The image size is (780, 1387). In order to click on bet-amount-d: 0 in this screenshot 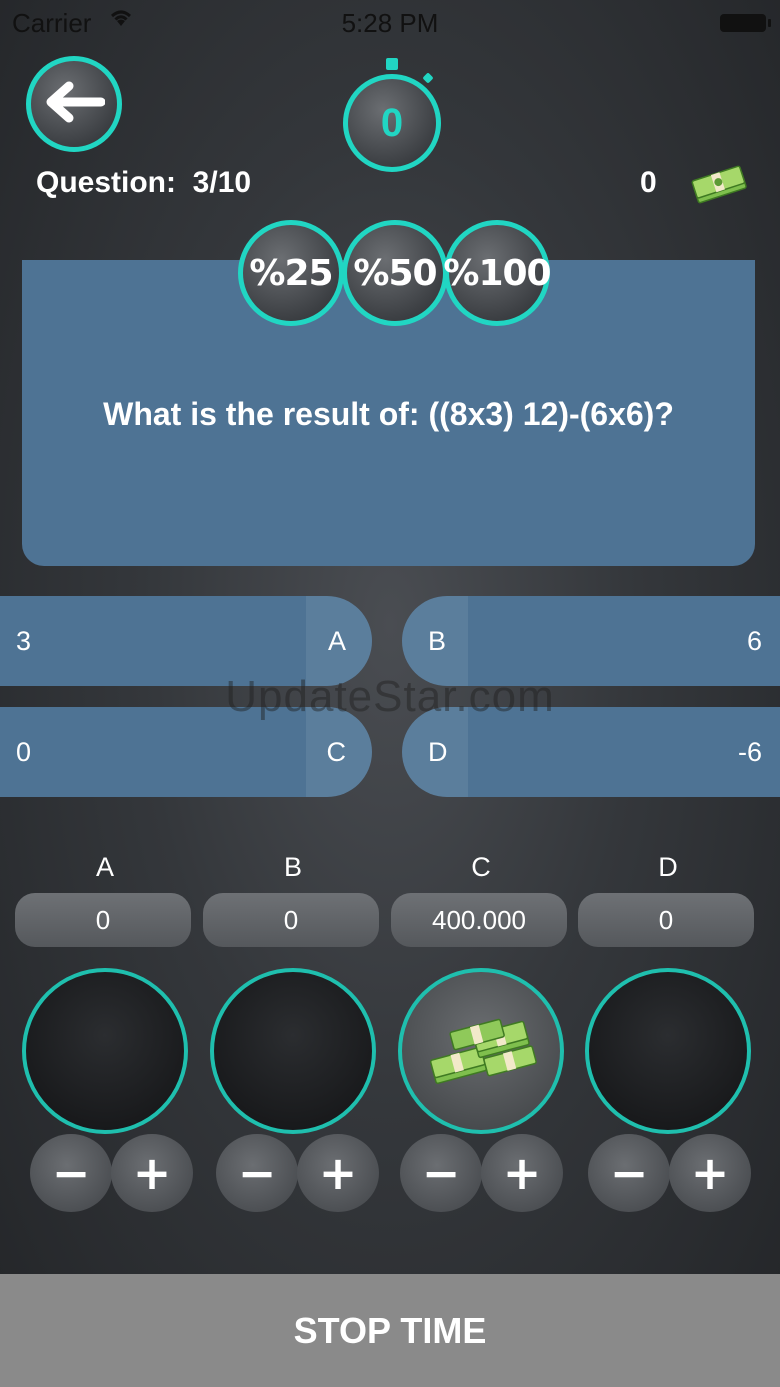, I will do `click(666, 920)`.